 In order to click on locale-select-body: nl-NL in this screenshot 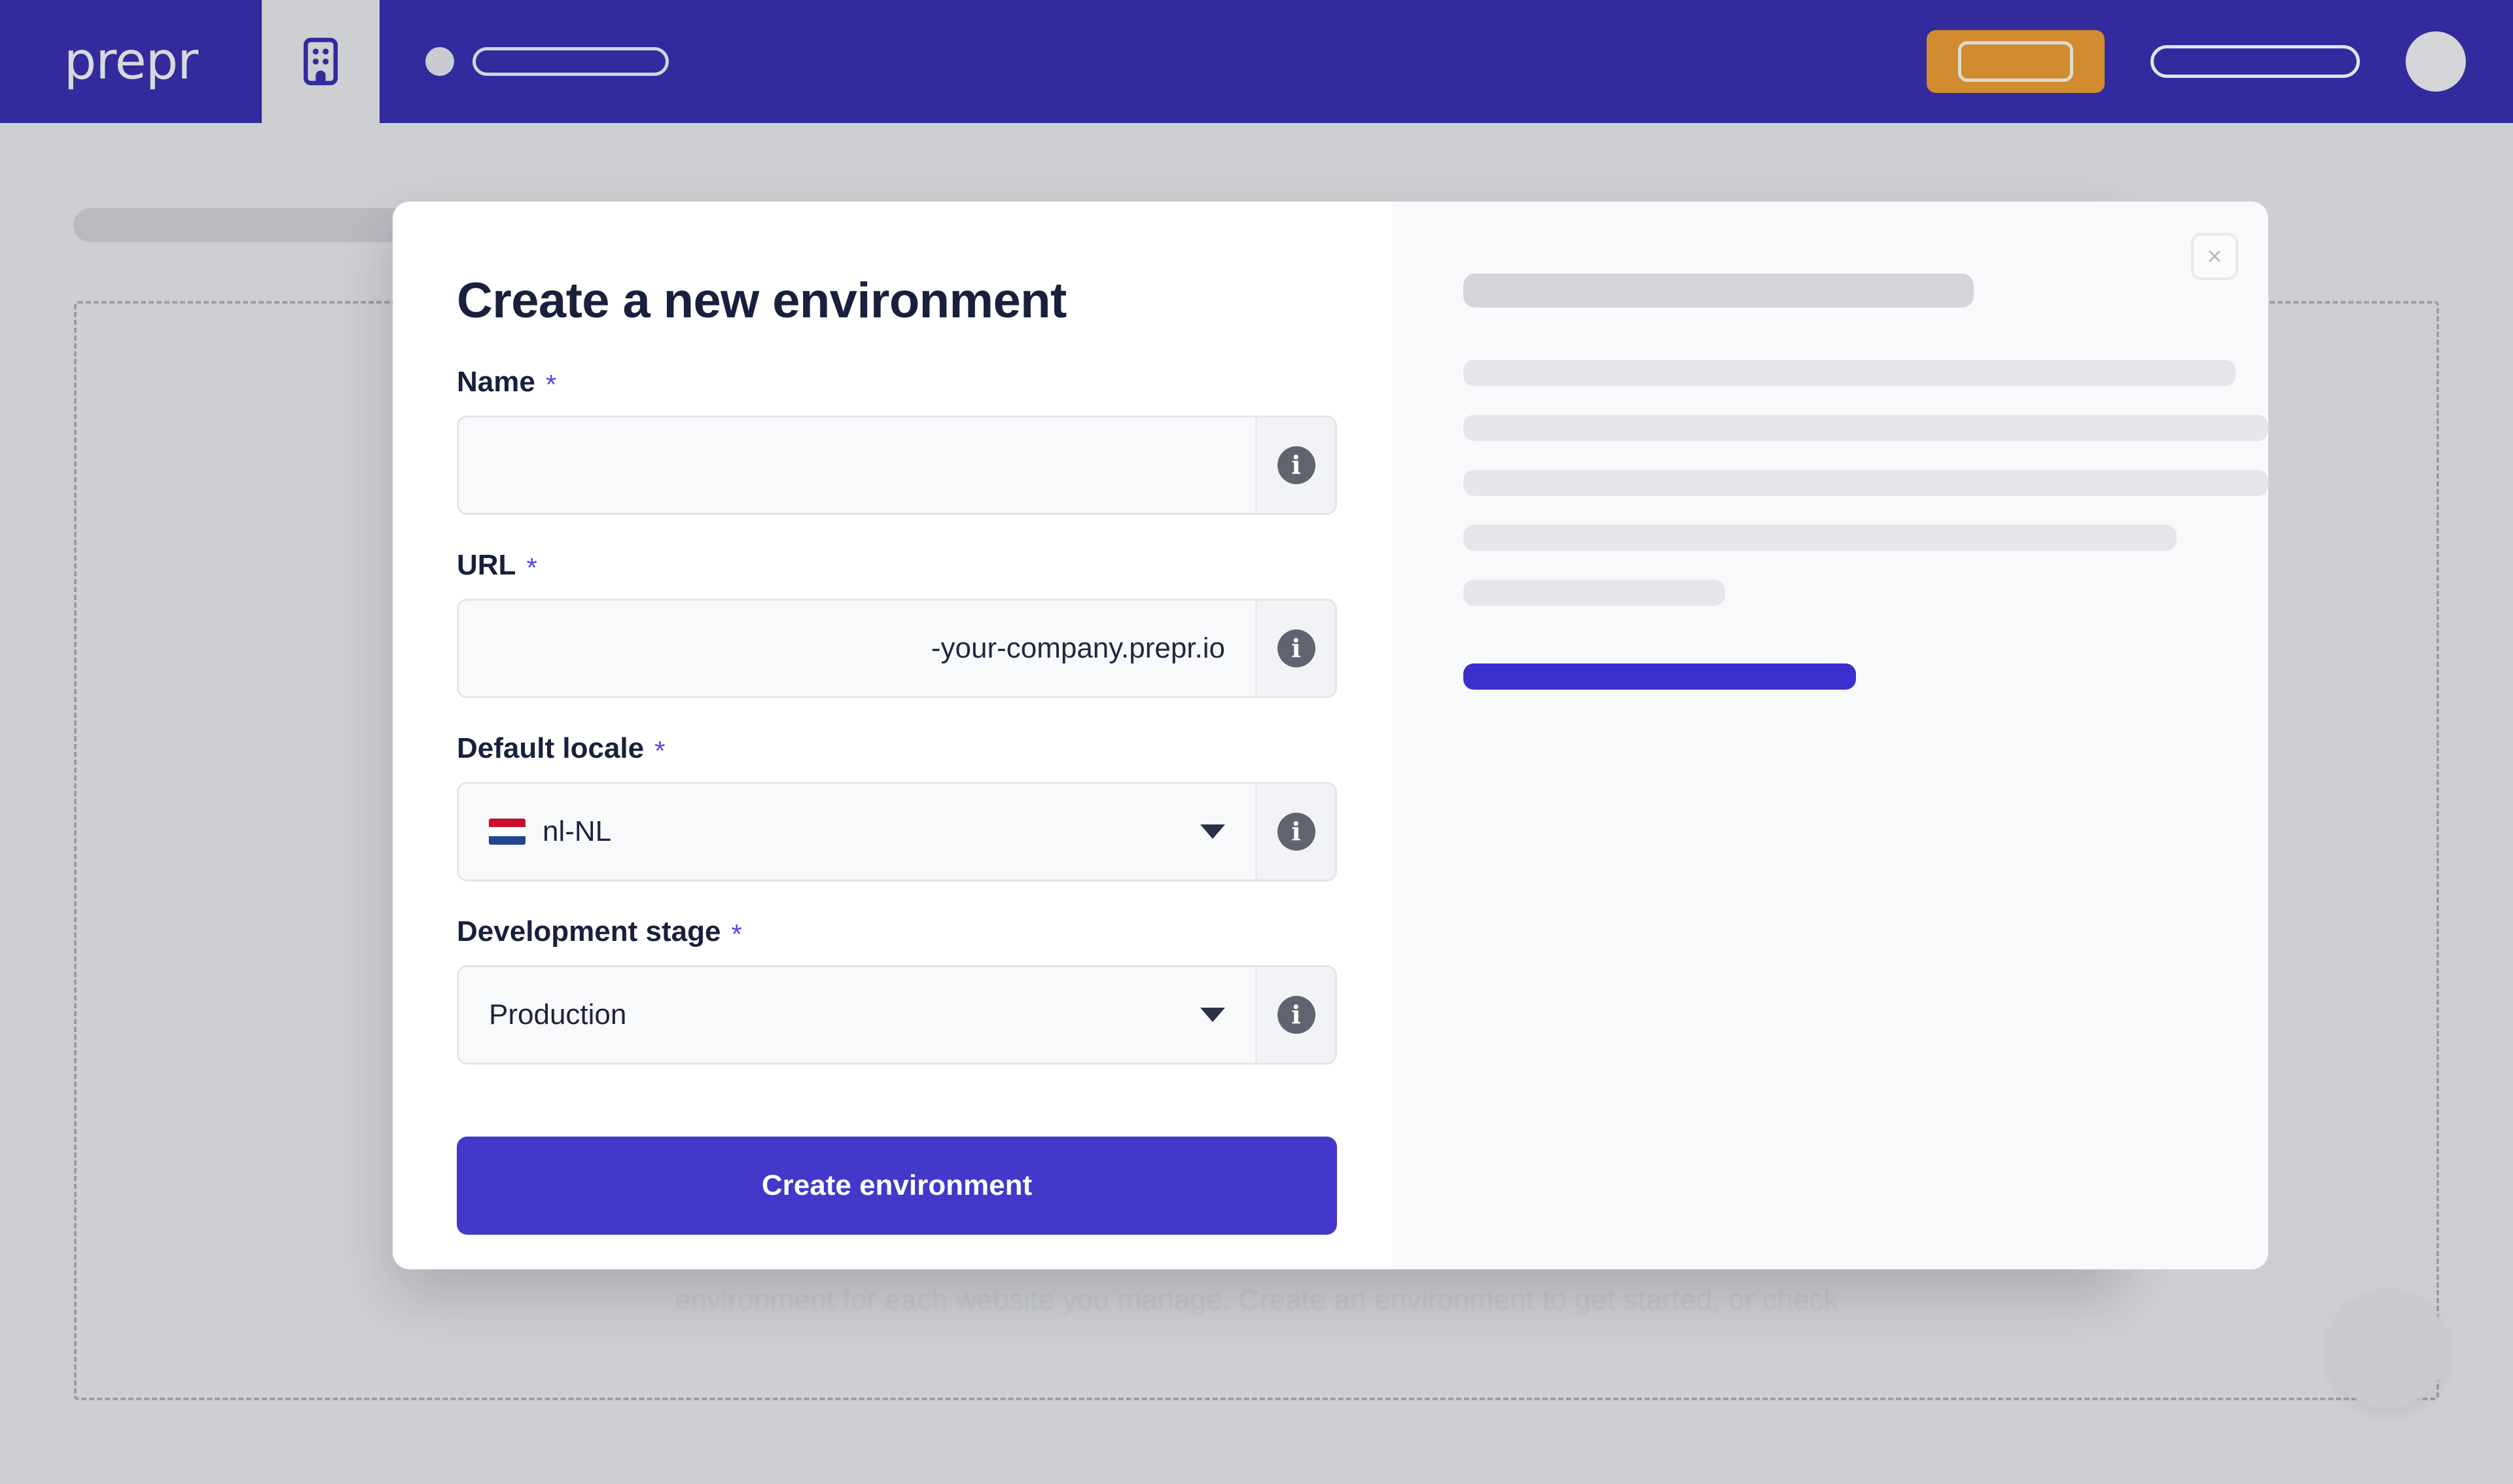, I will do `click(857, 831)`.